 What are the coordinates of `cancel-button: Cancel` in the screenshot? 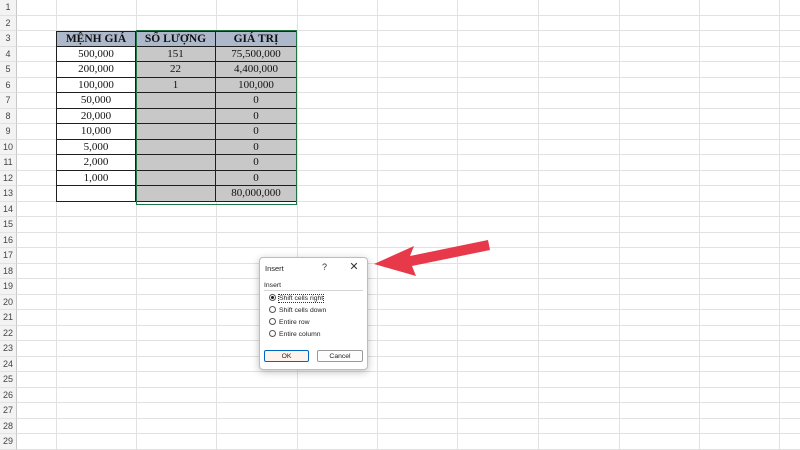 It's located at (340, 356).